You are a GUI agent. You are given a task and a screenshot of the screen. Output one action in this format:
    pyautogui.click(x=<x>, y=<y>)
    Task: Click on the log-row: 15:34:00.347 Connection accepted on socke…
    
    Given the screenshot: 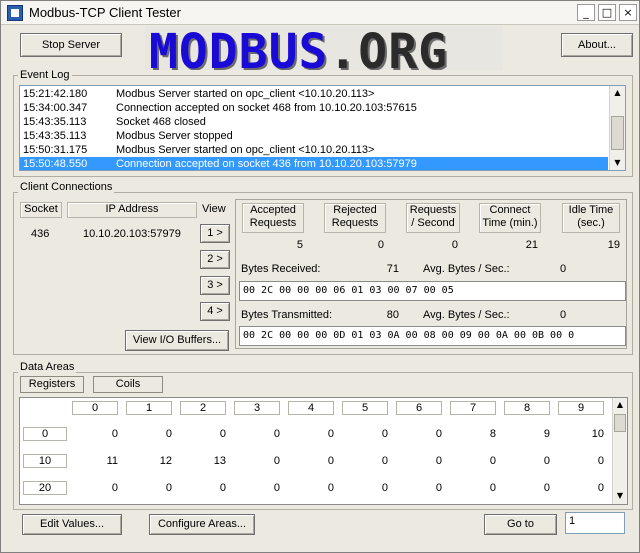 What is the action you would take?
    pyautogui.click(x=314, y=108)
    